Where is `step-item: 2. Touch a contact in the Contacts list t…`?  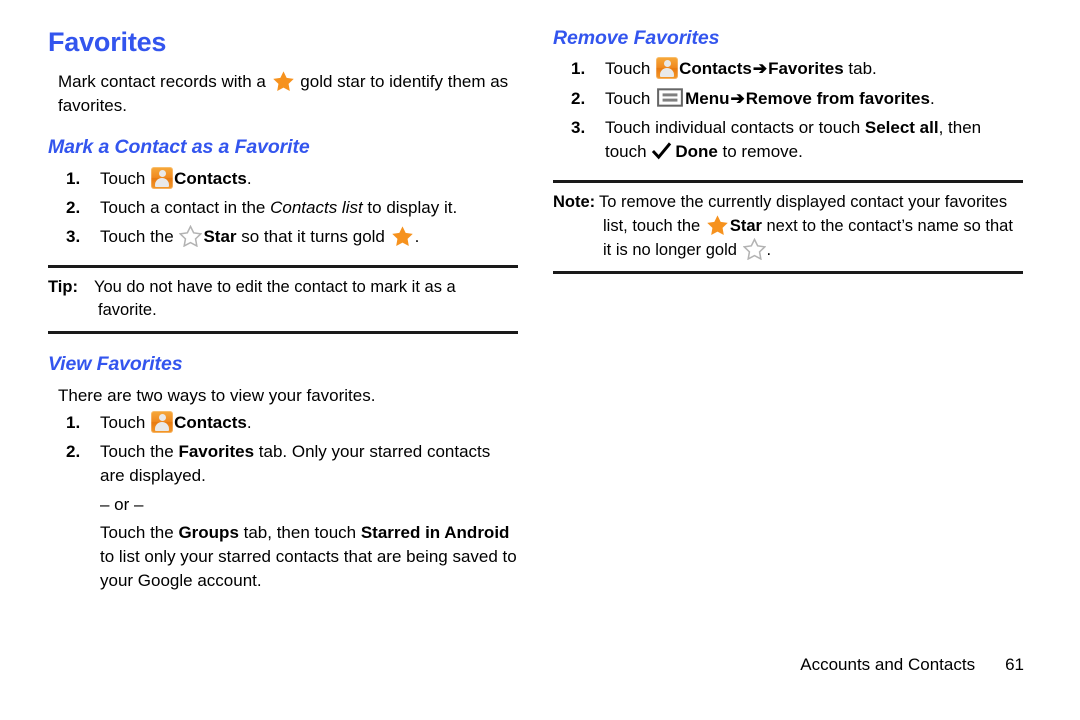 step-item: 2. Touch a contact in the Contacts list t… is located at coordinates (283, 208).